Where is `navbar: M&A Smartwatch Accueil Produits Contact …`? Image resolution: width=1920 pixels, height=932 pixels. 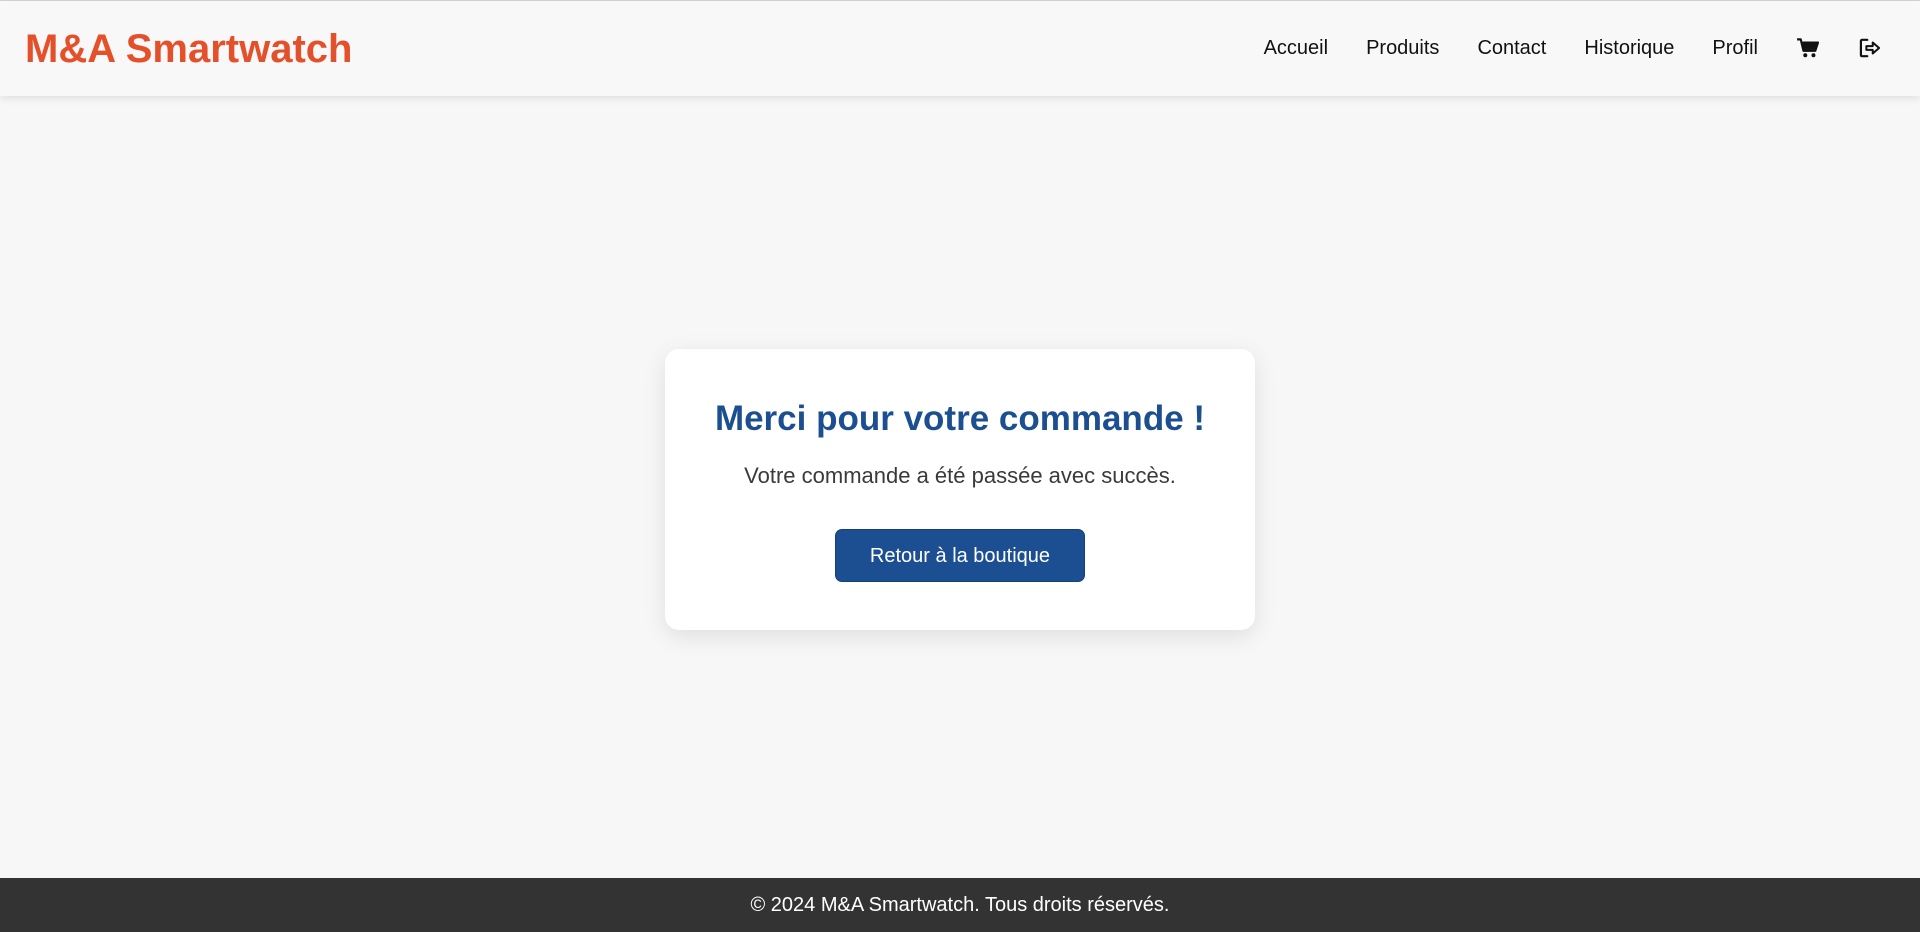 navbar: M&A Smartwatch Accueil Produits Contact … is located at coordinates (960, 48).